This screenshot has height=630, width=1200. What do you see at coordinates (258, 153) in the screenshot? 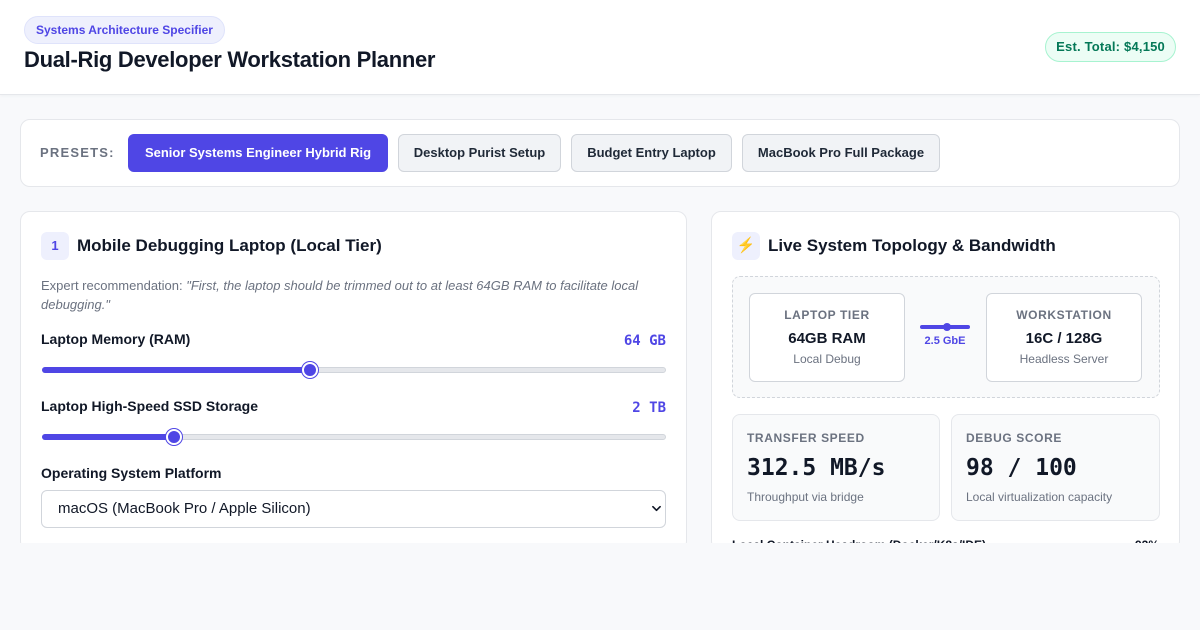
I see `preset-senior-hybrid-button: Senior Systems Engineer Hybrid Rig` at bounding box center [258, 153].